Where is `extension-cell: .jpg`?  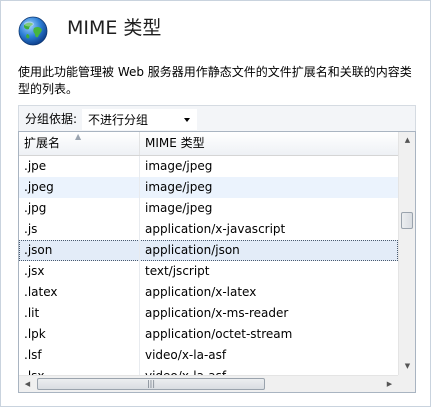
extension-cell: .jpg is located at coordinates (79, 208).